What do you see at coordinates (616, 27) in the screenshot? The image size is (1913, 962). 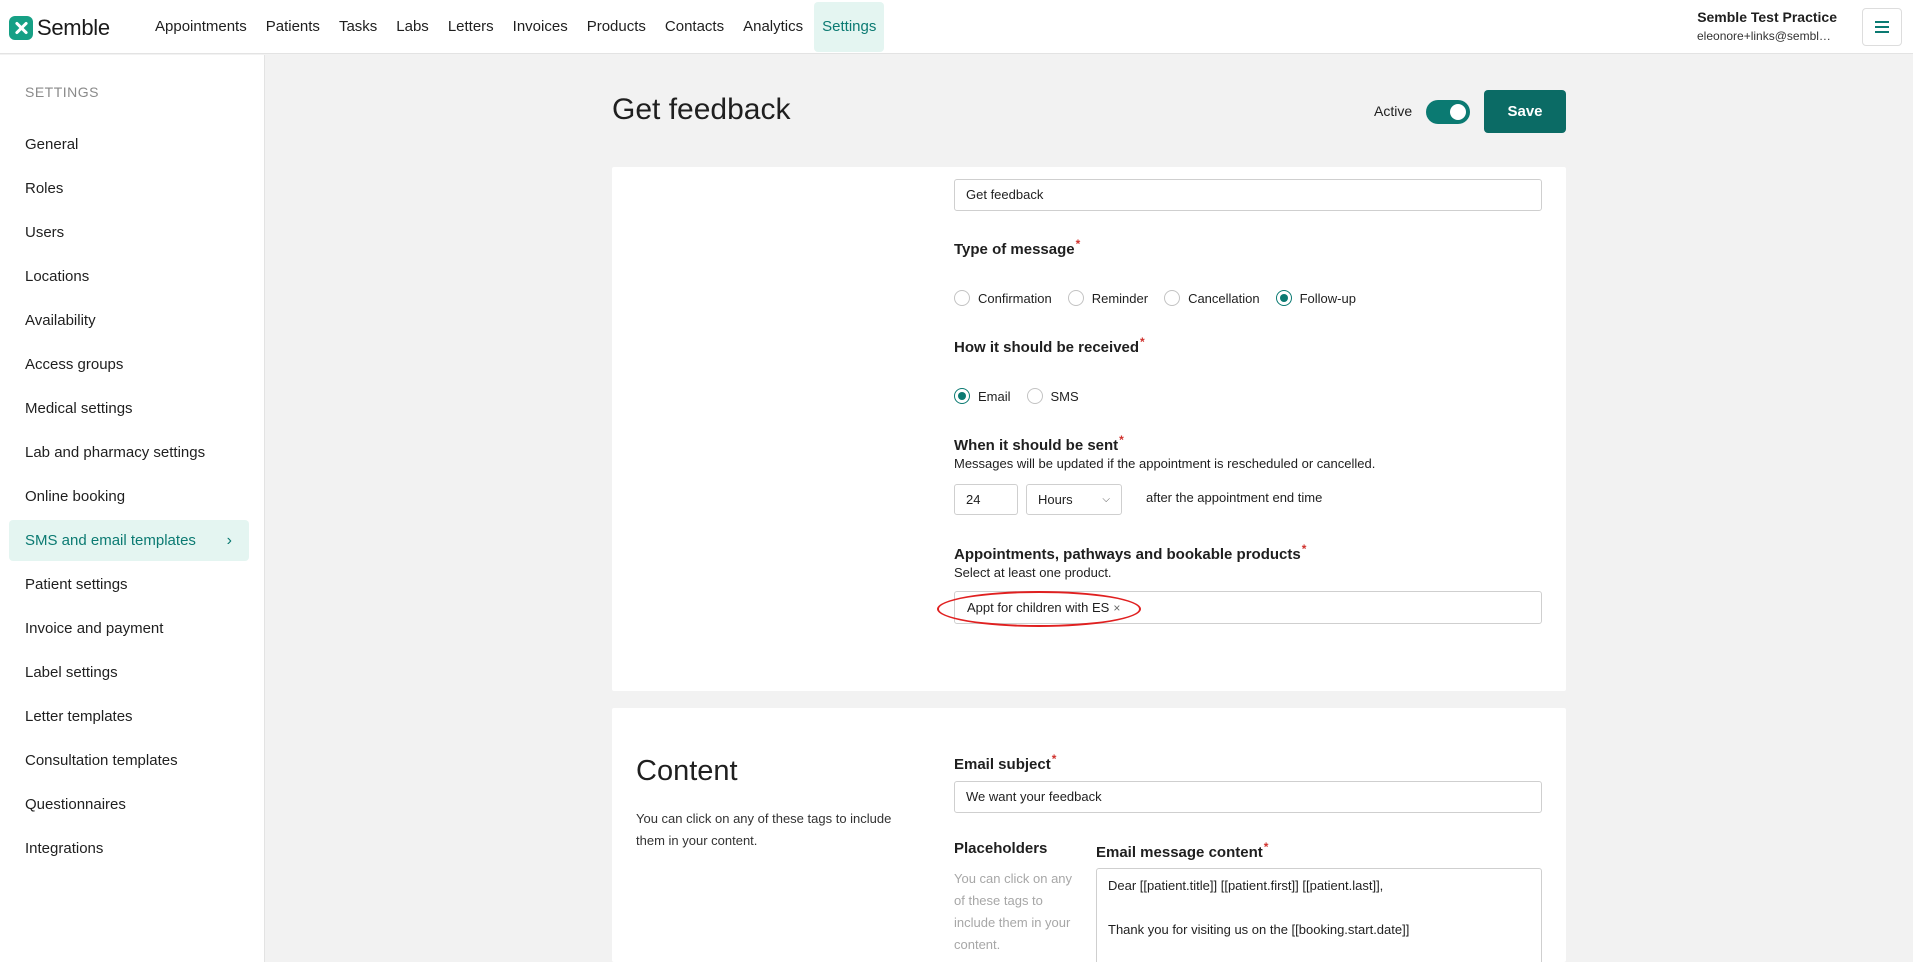 I see `nav-products: Products` at bounding box center [616, 27].